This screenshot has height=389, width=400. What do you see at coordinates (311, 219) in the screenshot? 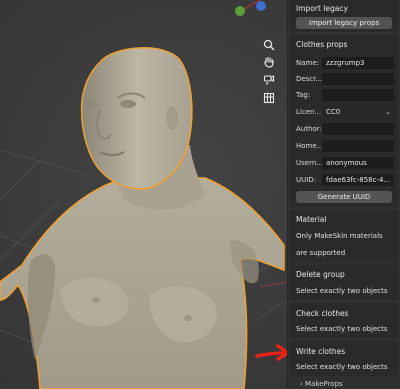
I see `section-title: Material` at bounding box center [311, 219].